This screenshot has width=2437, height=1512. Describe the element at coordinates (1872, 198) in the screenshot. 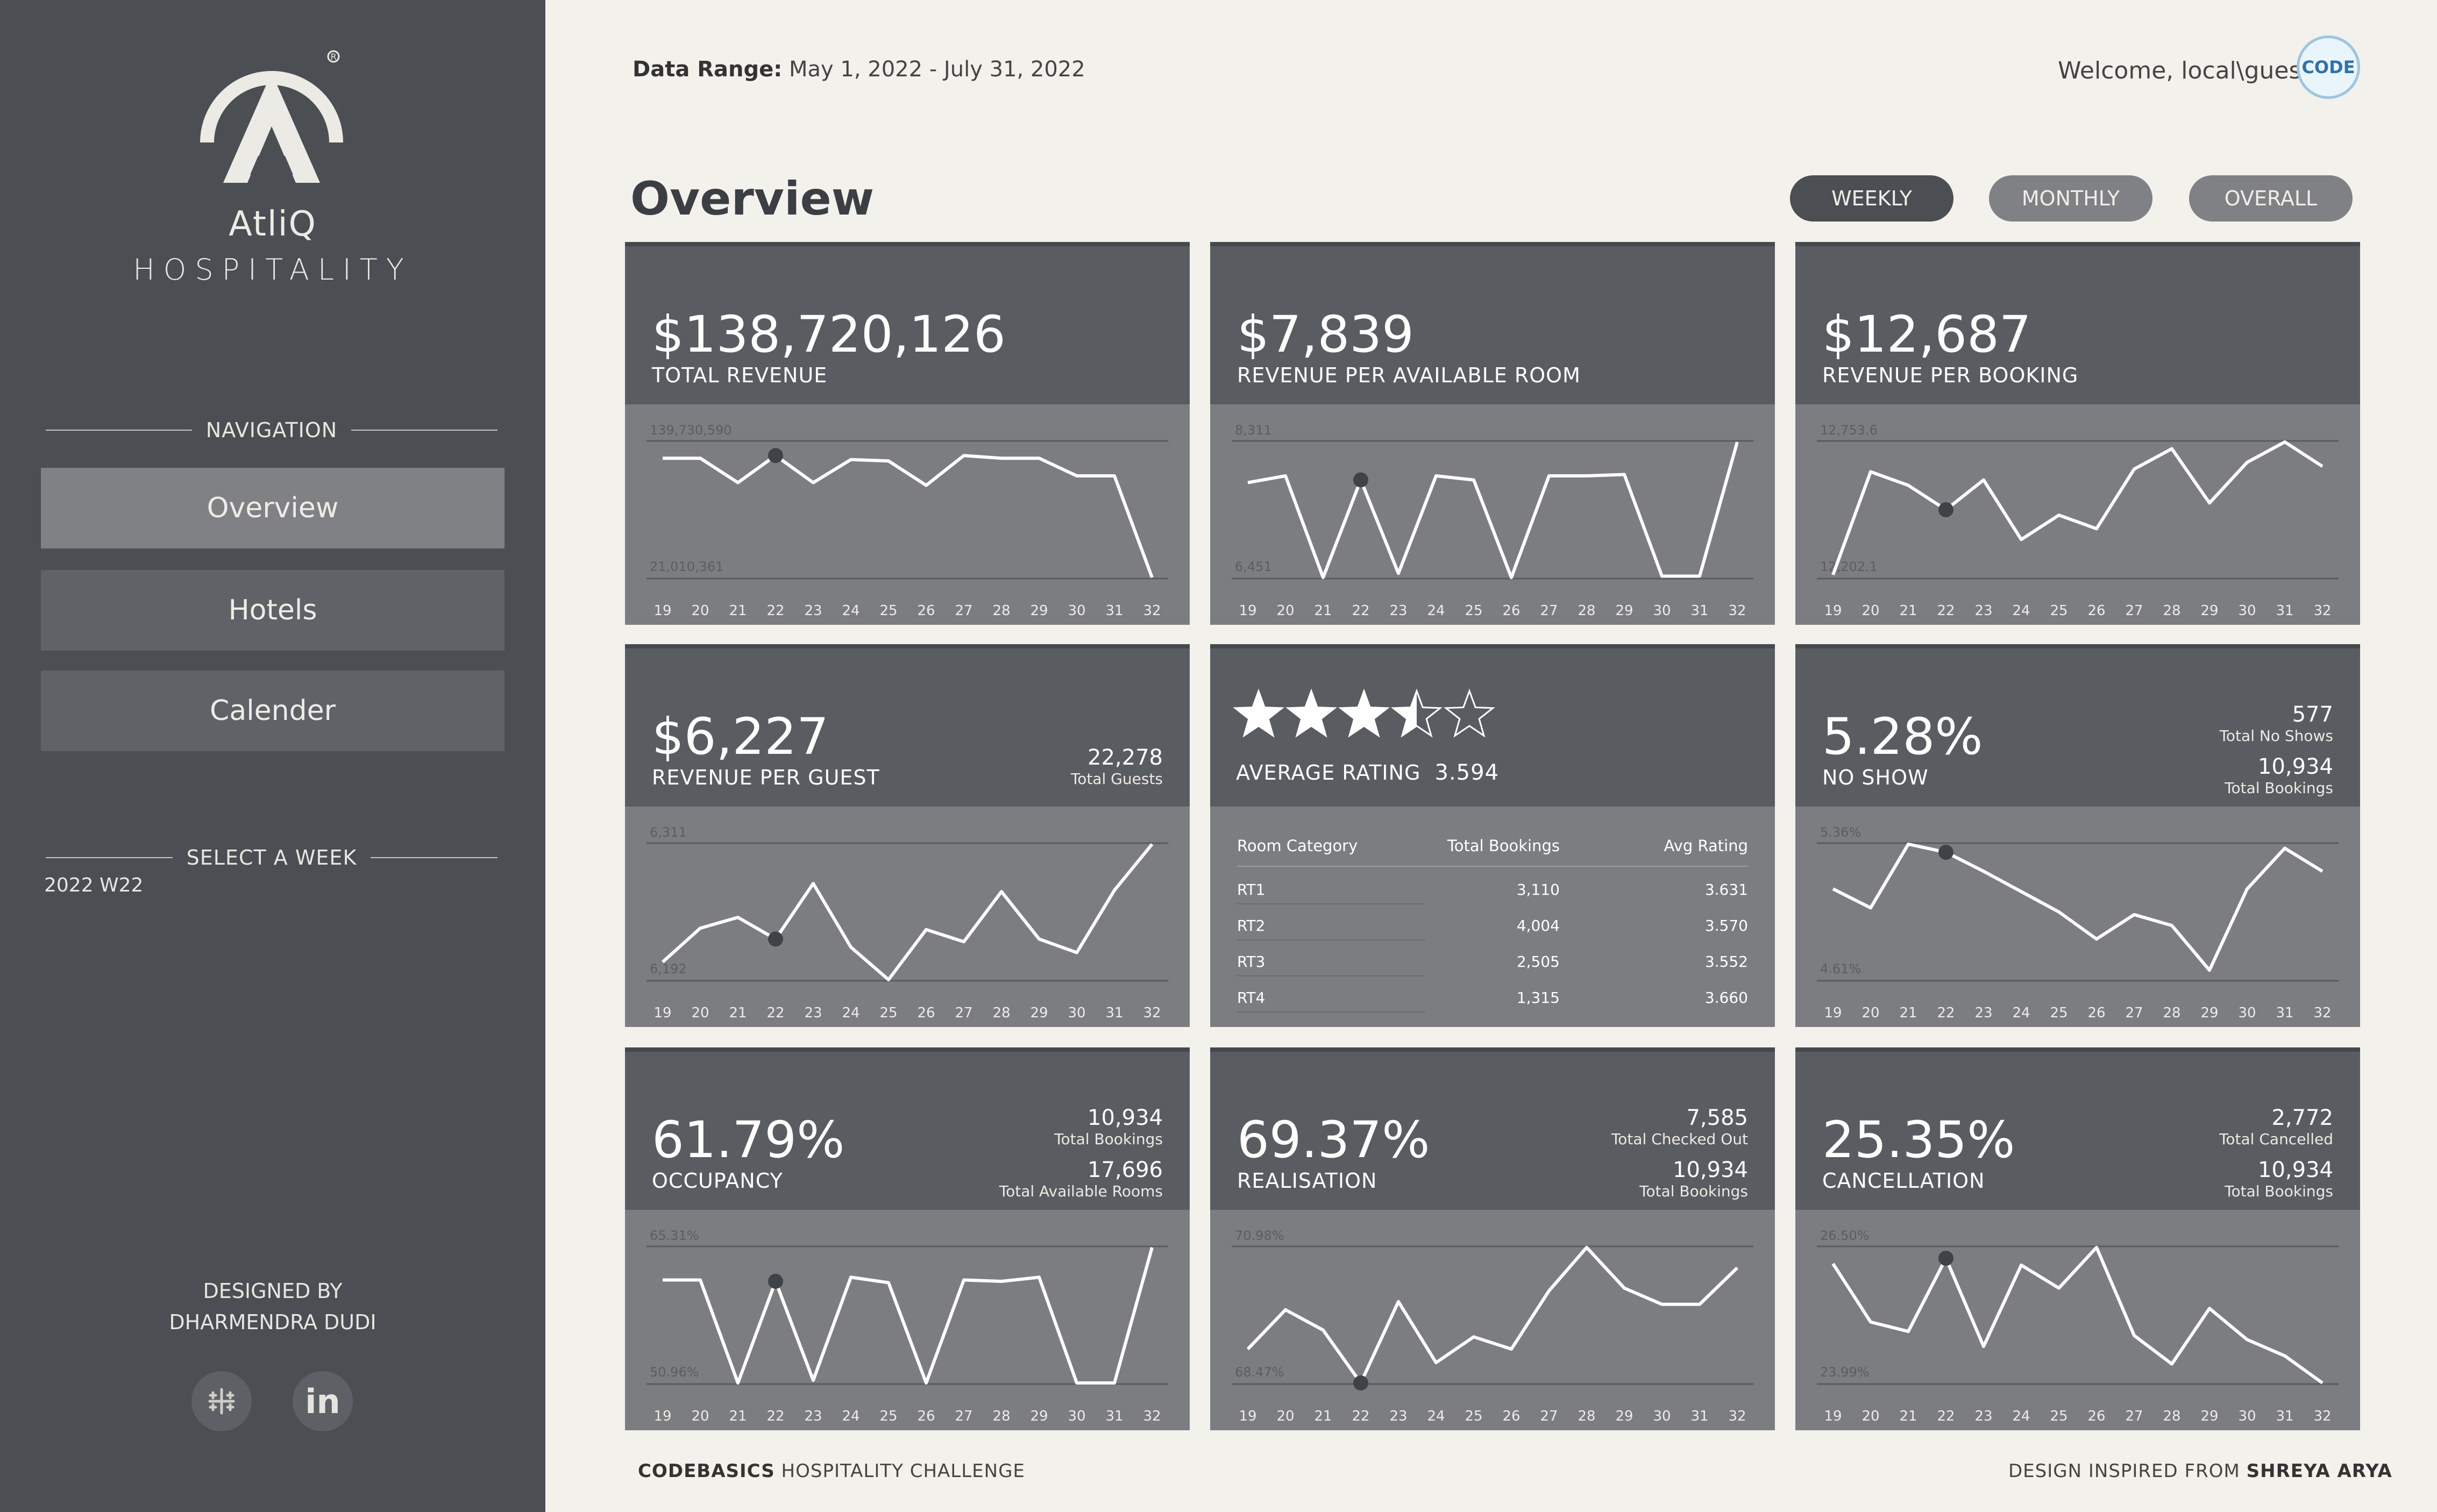

I see `toggle-weekly: WEEKLY` at that location.